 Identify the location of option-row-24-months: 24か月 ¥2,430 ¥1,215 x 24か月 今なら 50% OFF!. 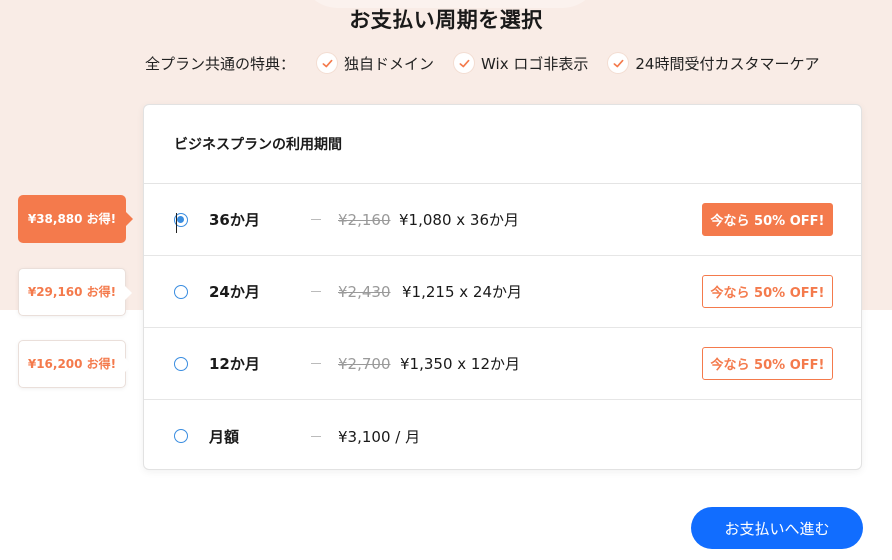
(502, 292).